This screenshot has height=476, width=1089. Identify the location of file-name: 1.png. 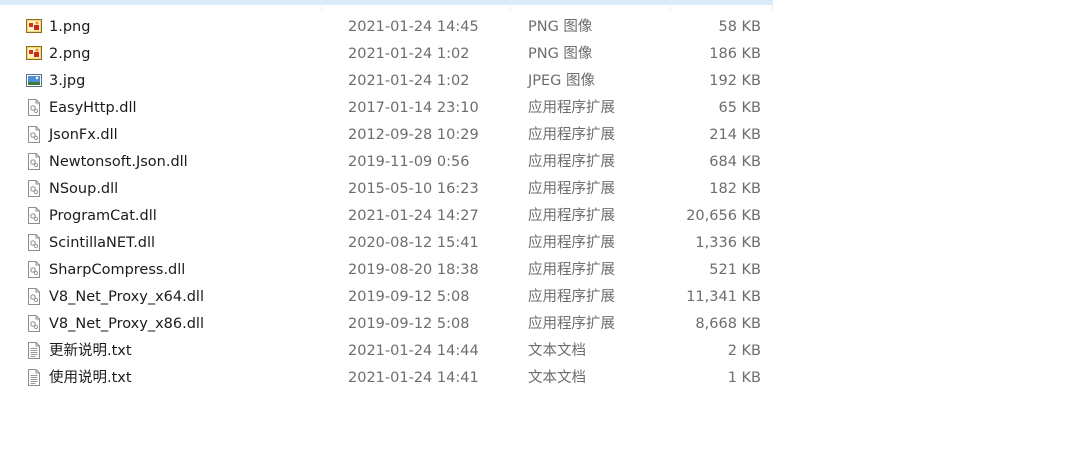
(70, 27).